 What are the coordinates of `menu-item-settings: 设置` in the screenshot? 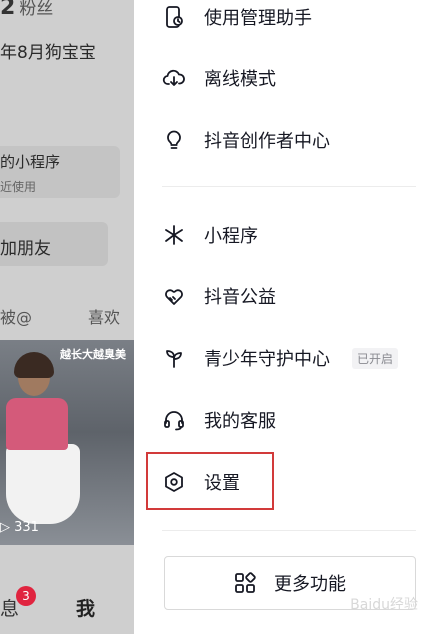 It's located at (283, 482).